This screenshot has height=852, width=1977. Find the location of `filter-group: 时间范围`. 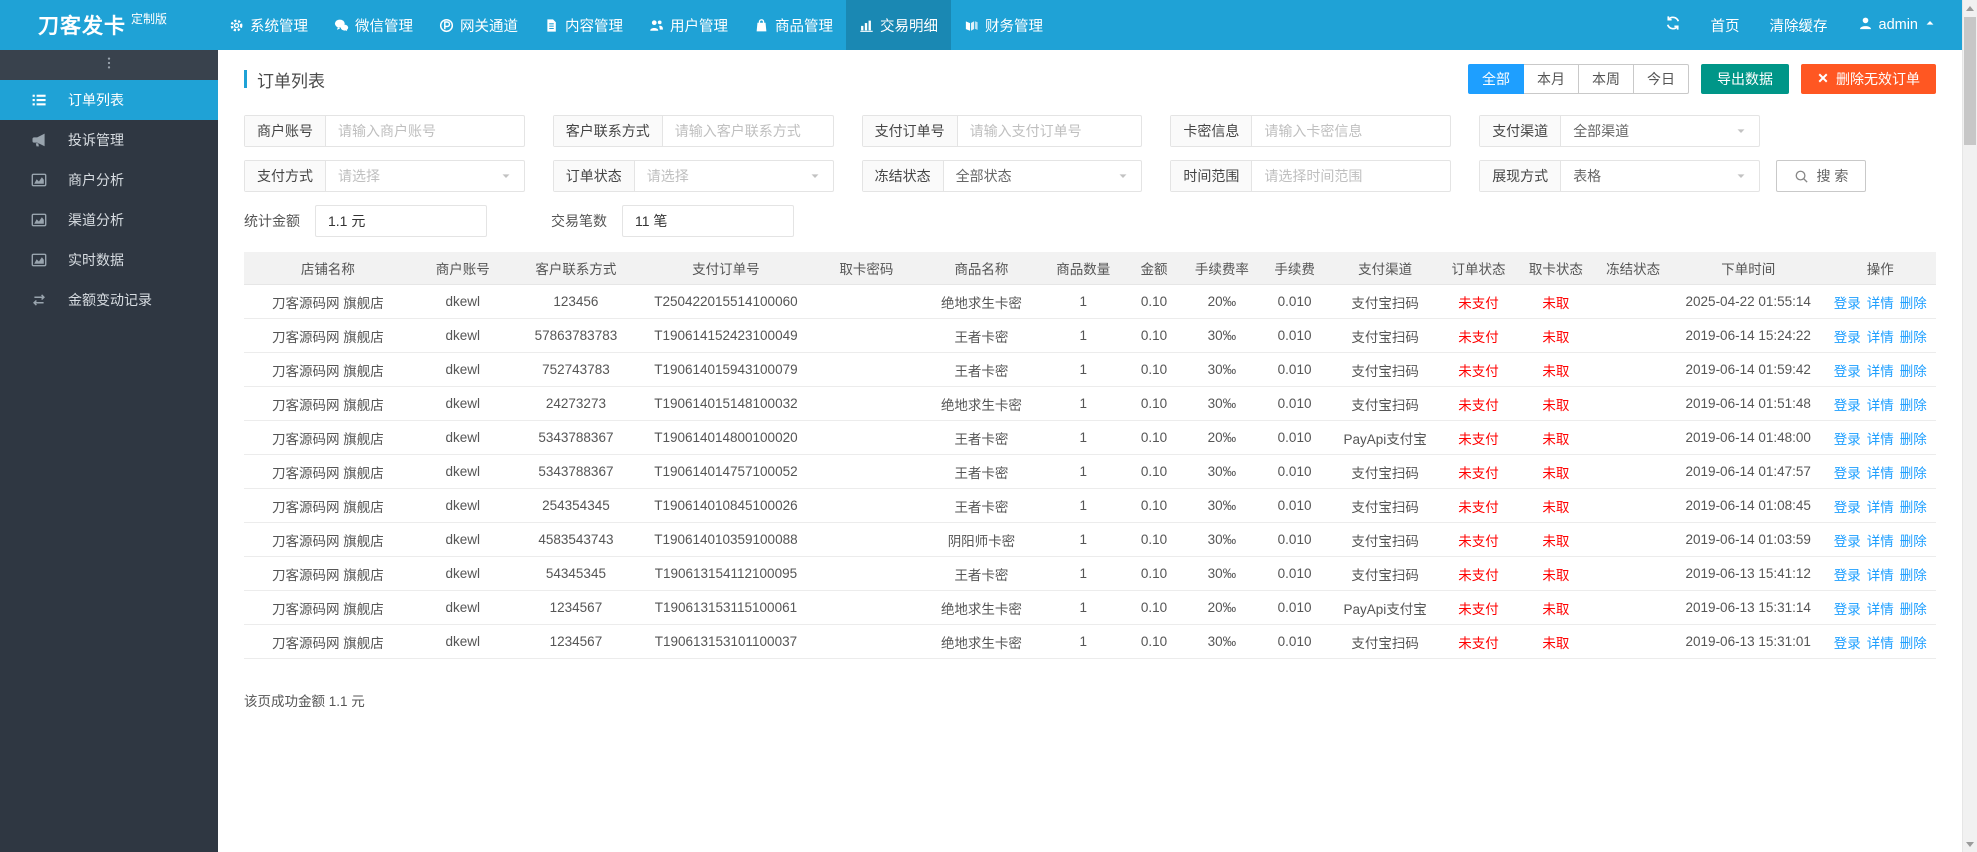

filter-group: 时间范围 is located at coordinates (1311, 176).